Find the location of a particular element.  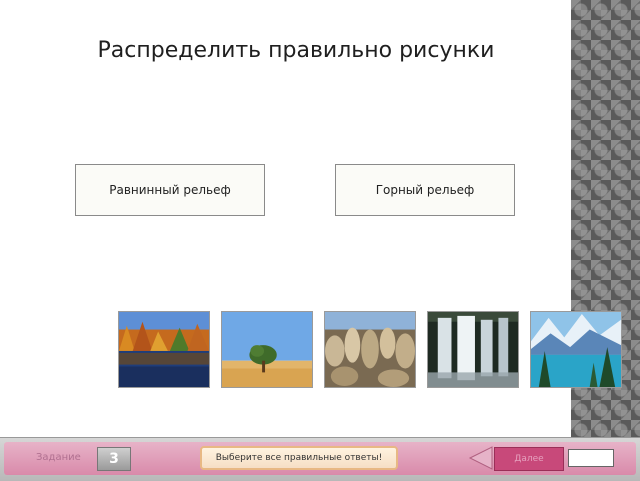

rock-formations-image is located at coordinates (370, 349).